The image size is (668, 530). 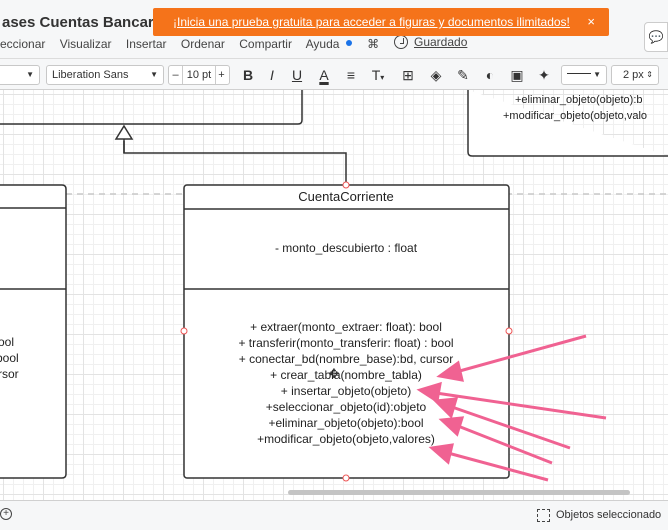 What do you see at coordinates (579, 73) in the screenshot?
I see `line-style-icon` at bounding box center [579, 73].